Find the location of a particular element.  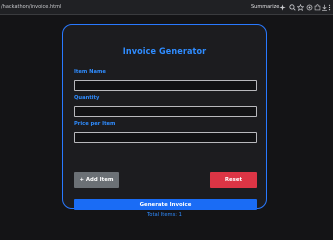

quantity-input is located at coordinates (165, 111).